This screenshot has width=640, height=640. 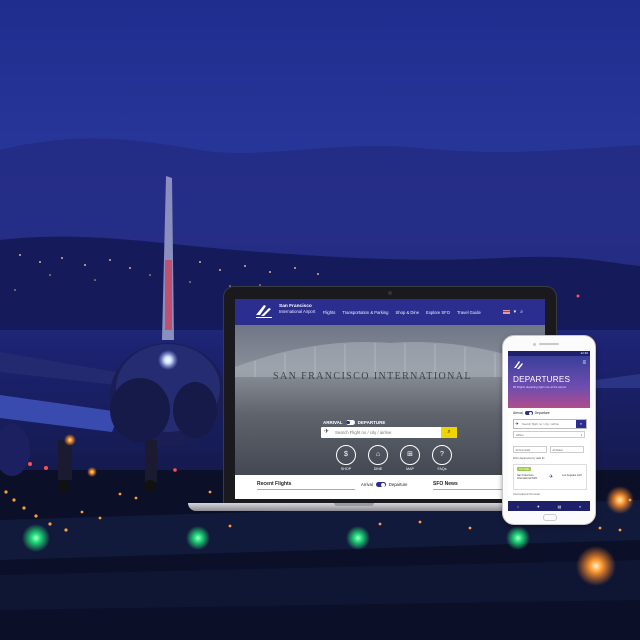 I want to click on recent-arrival-label: Arrival, so click(x=367, y=484).